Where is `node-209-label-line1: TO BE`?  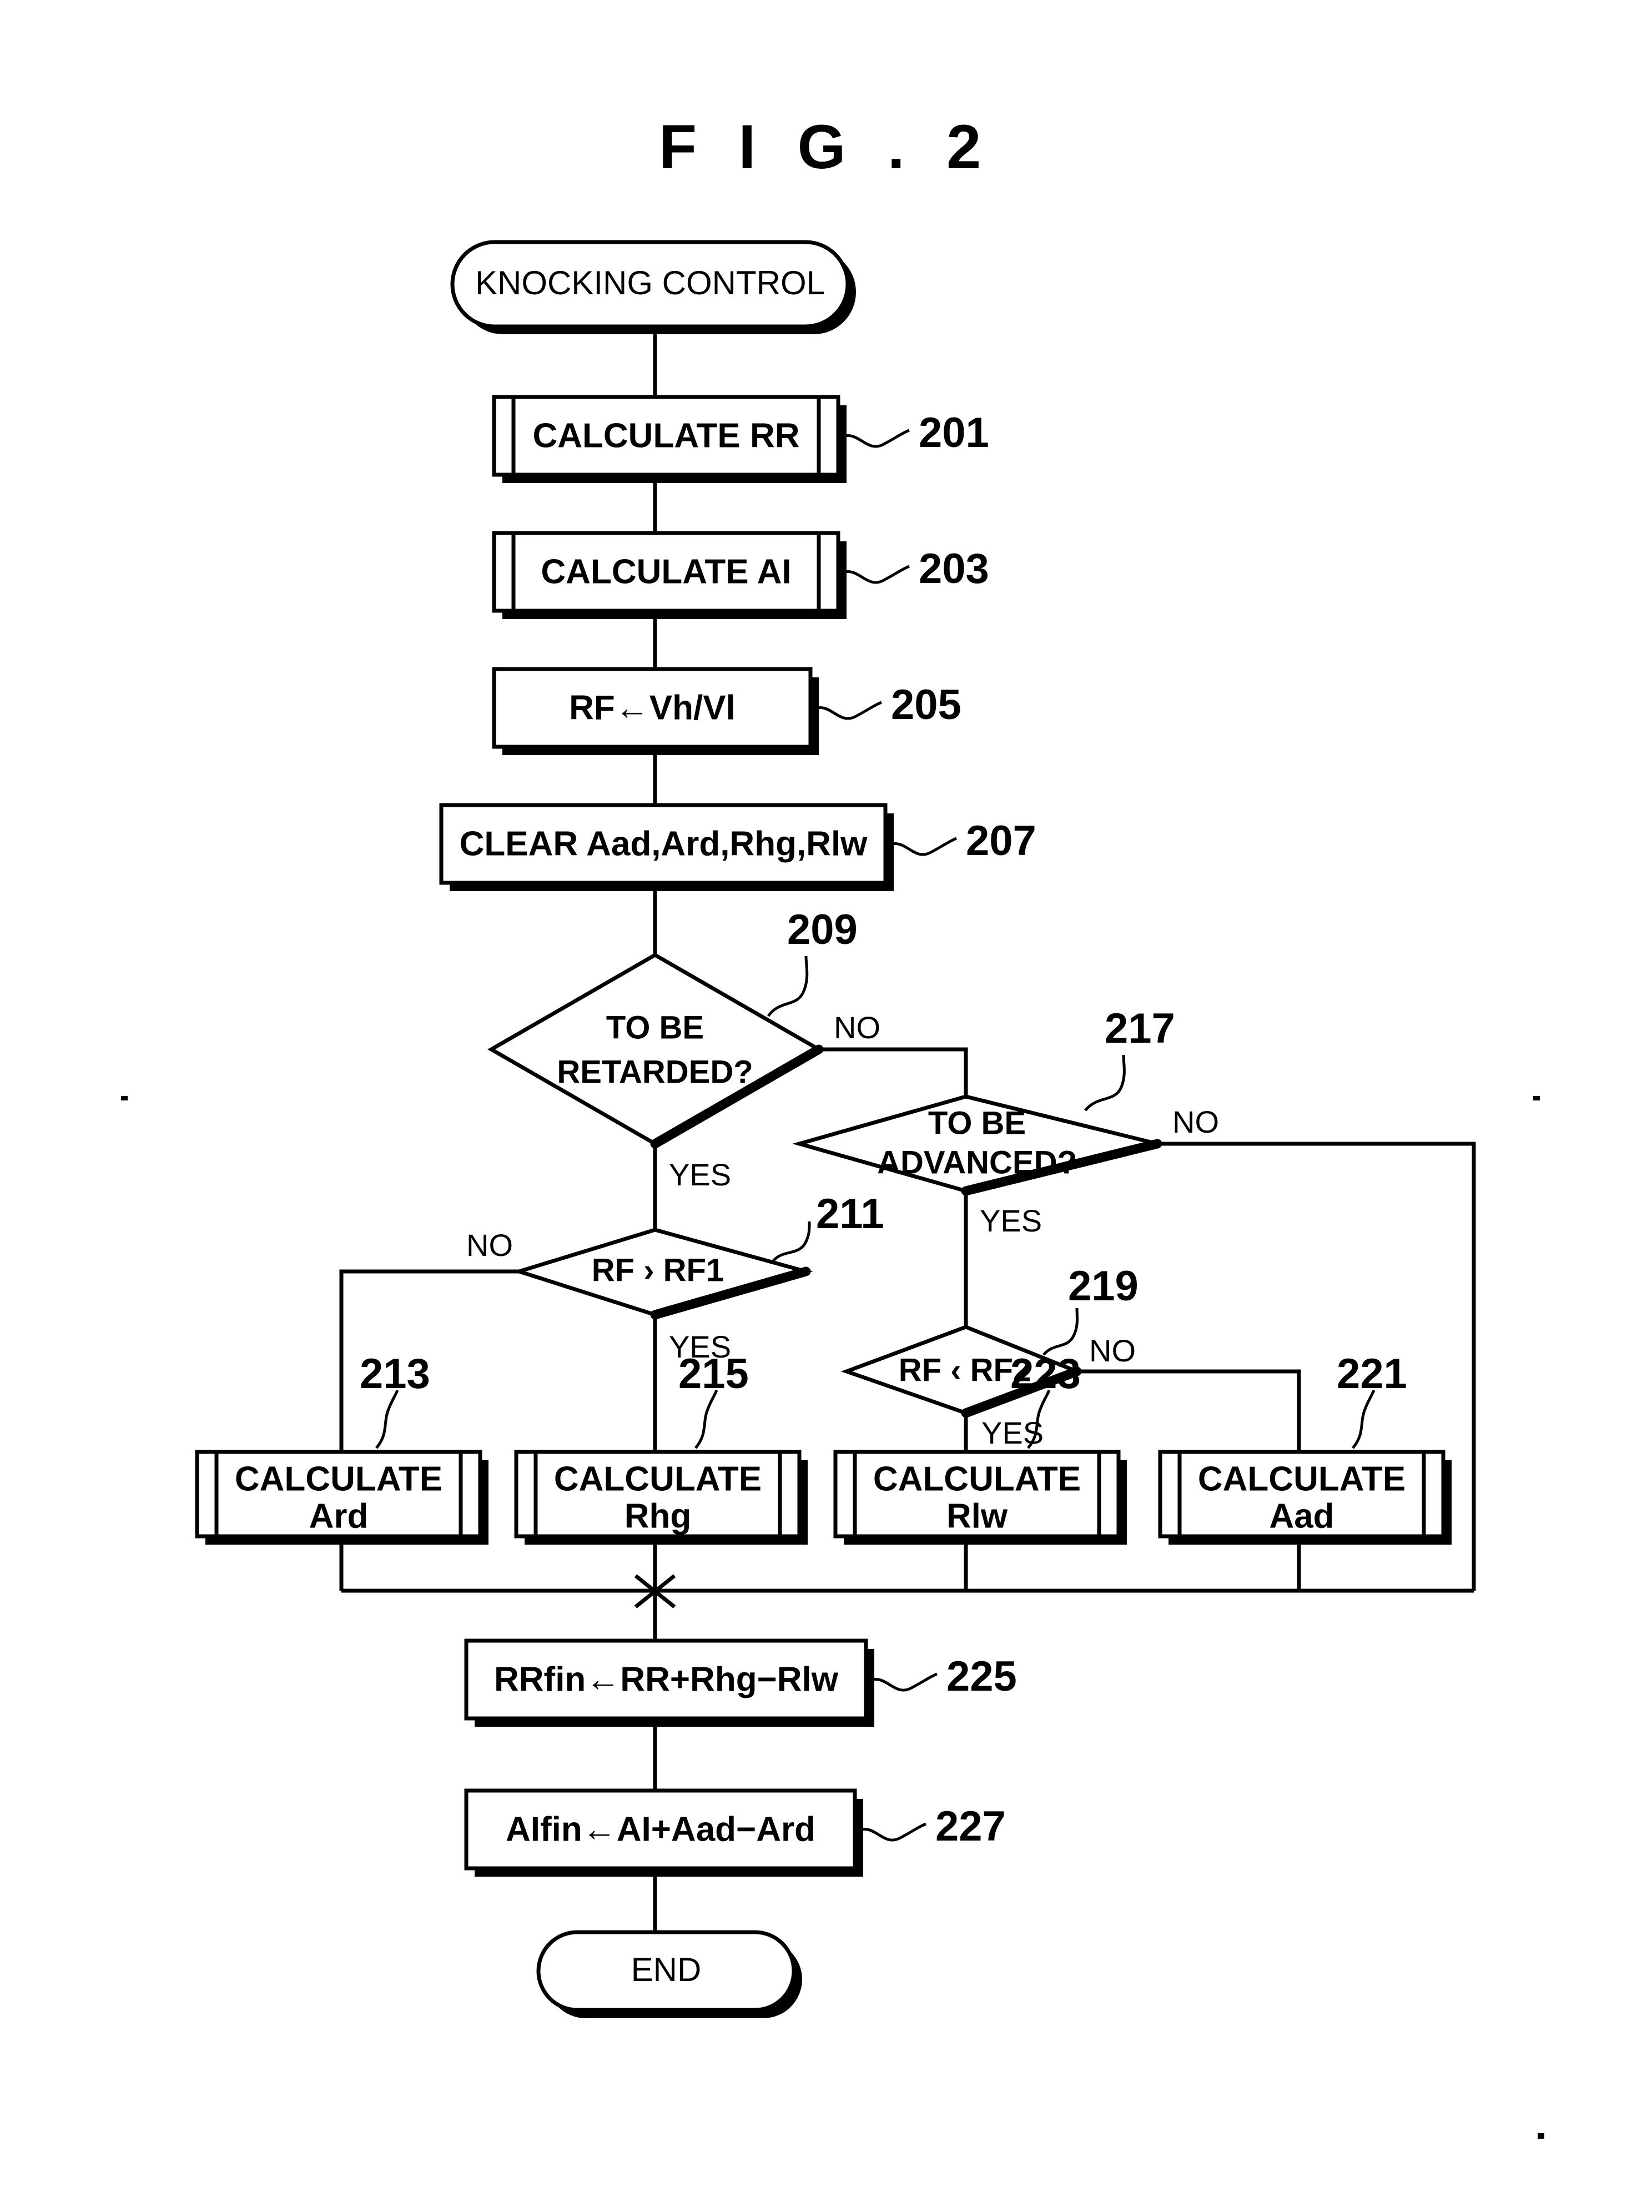
node-209-label-line1: TO BE is located at coordinates (655, 1027).